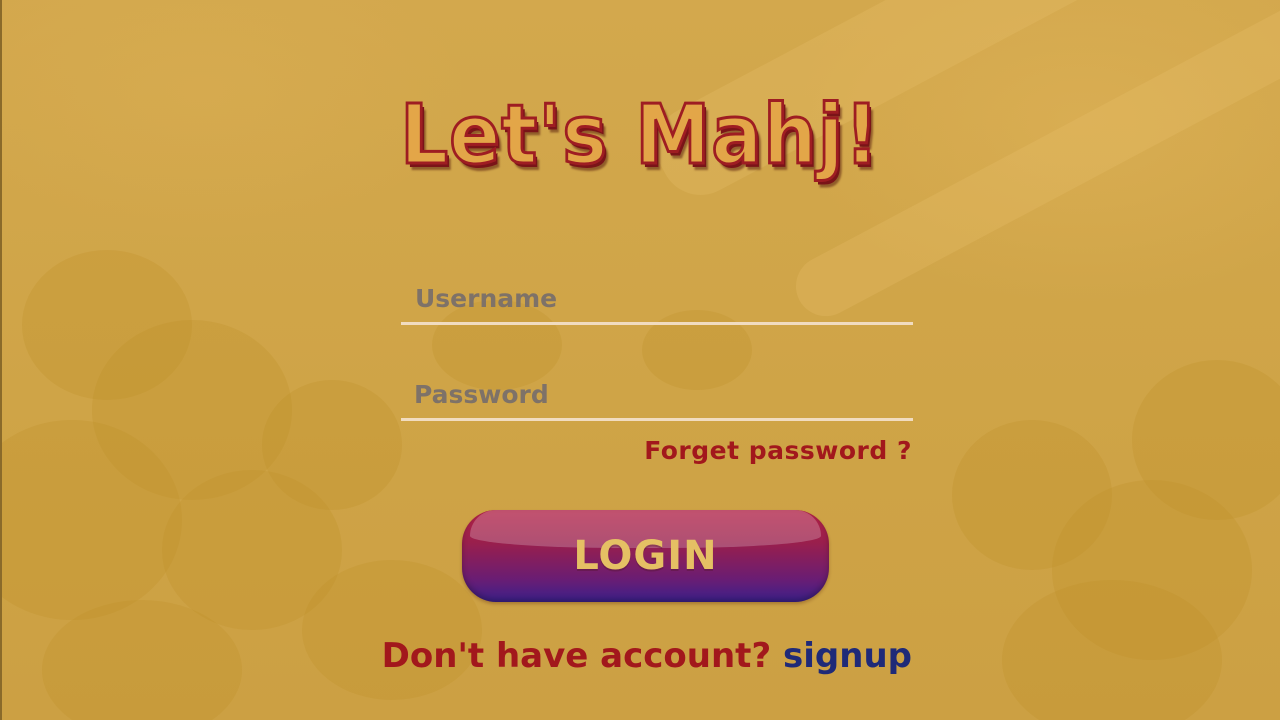 This screenshot has height=720, width=1280. I want to click on signup-link: signup, so click(847, 656).